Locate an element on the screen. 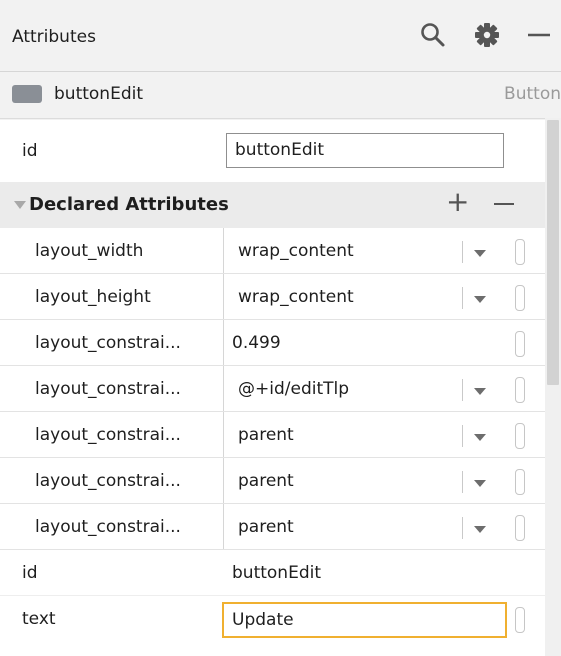  component-type: Button is located at coordinates (532, 94).